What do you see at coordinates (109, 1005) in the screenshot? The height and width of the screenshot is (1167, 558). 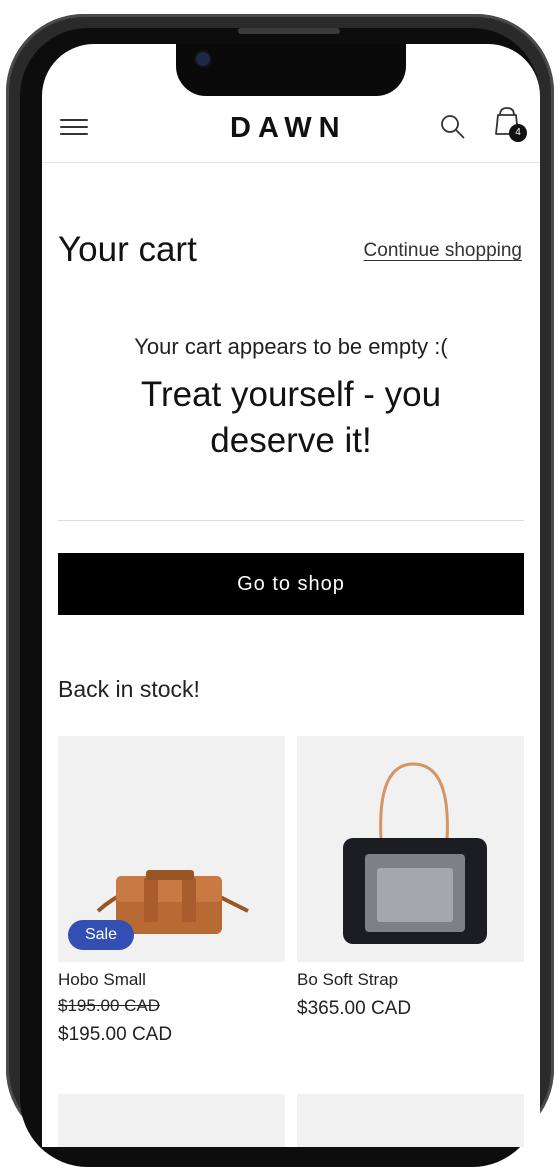 I see `compare-at-price: $195.00 CAD` at bounding box center [109, 1005].